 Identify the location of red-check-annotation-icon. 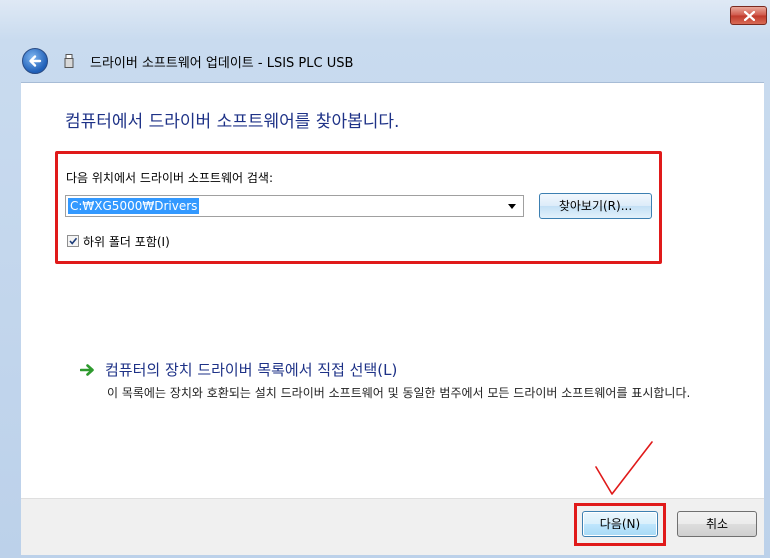
(624, 468).